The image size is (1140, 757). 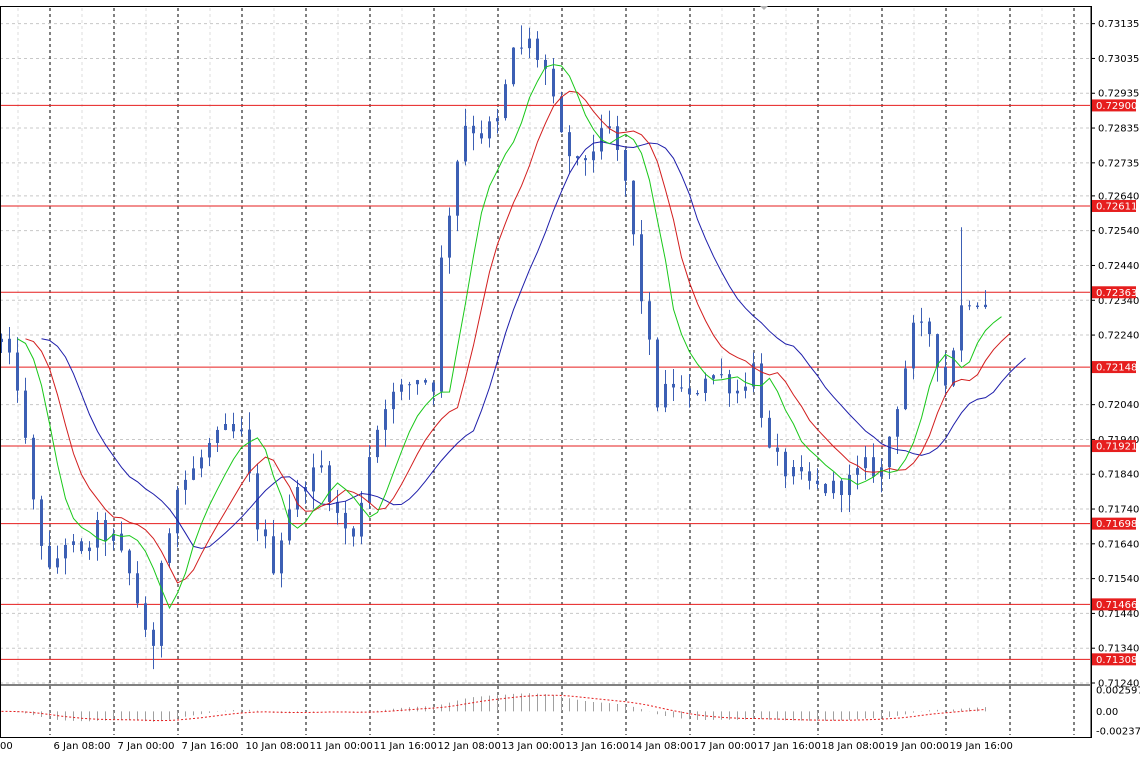 I want to click on time-tick-label: 7 Jan 00:00, so click(x=146, y=746).